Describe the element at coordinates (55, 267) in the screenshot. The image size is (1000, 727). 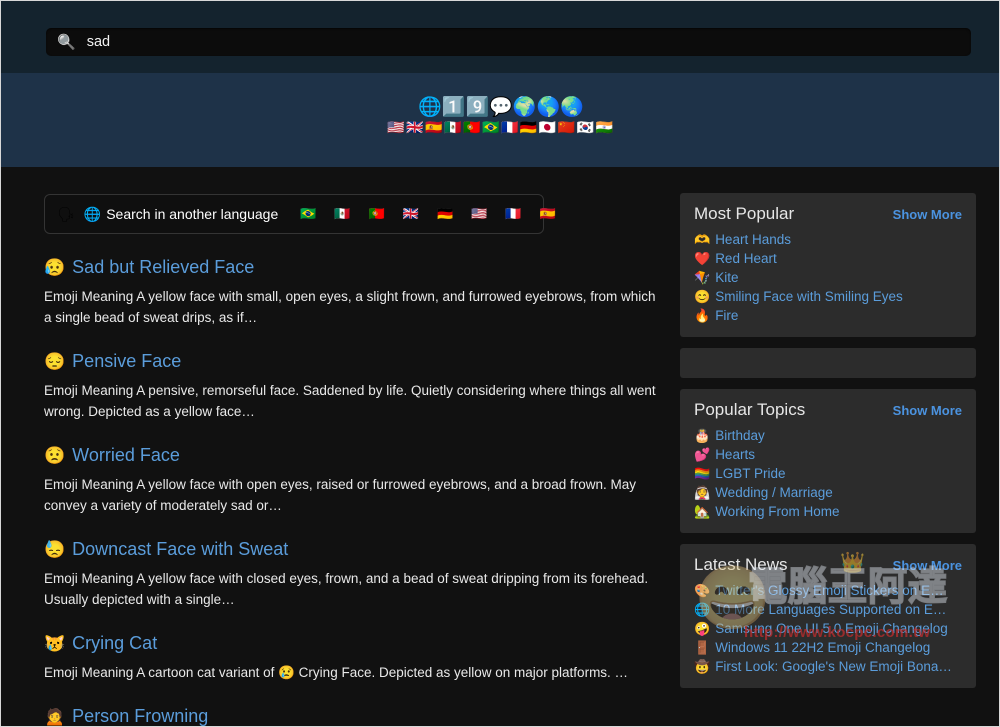
I see `result-emoji: 😥` at that location.